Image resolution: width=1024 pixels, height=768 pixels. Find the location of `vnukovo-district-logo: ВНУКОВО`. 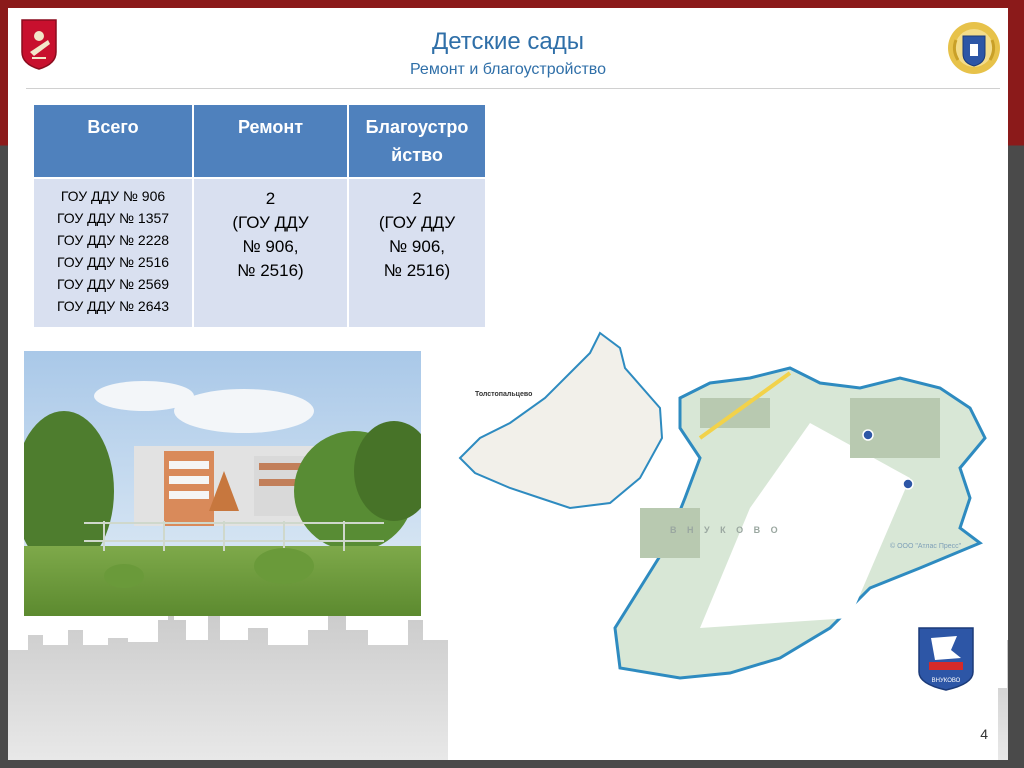

vnukovo-district-logo: ВНУКОВО is located at coordinates (946, 659).